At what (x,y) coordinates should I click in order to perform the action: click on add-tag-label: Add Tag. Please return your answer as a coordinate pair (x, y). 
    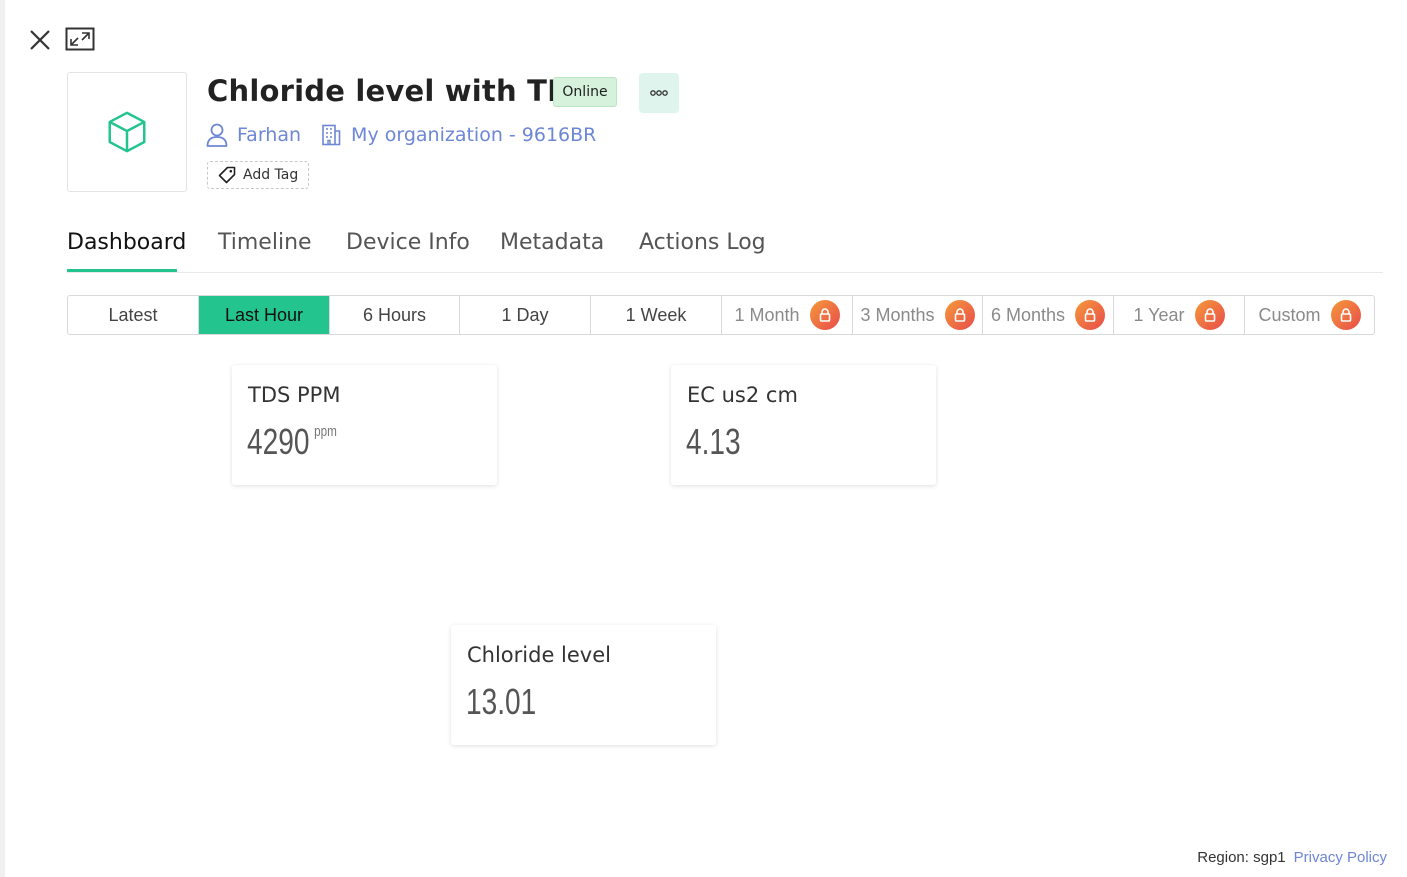
    Looking at the image, I should click on (271, 175).